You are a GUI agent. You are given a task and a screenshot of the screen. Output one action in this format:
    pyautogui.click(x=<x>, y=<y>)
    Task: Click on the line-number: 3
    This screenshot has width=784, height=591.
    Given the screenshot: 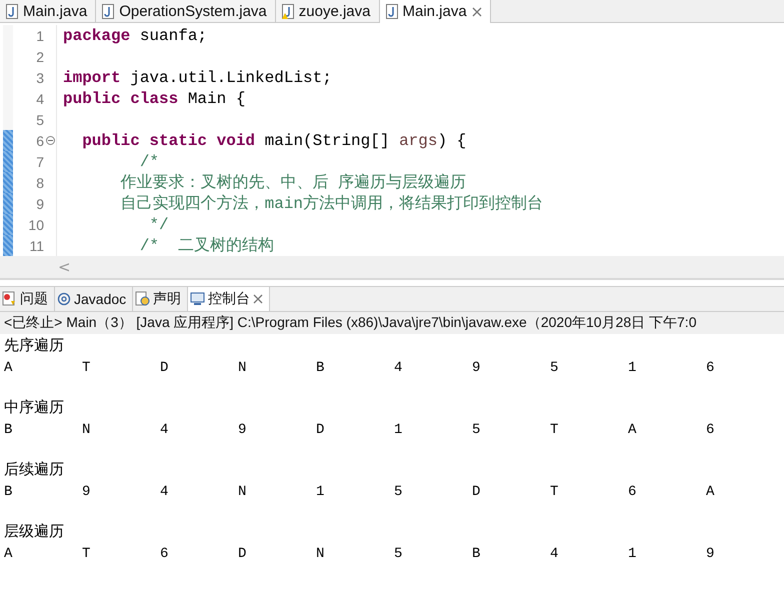 What is the action you would take?
    pyautogui.click(x=39, y=78)
    